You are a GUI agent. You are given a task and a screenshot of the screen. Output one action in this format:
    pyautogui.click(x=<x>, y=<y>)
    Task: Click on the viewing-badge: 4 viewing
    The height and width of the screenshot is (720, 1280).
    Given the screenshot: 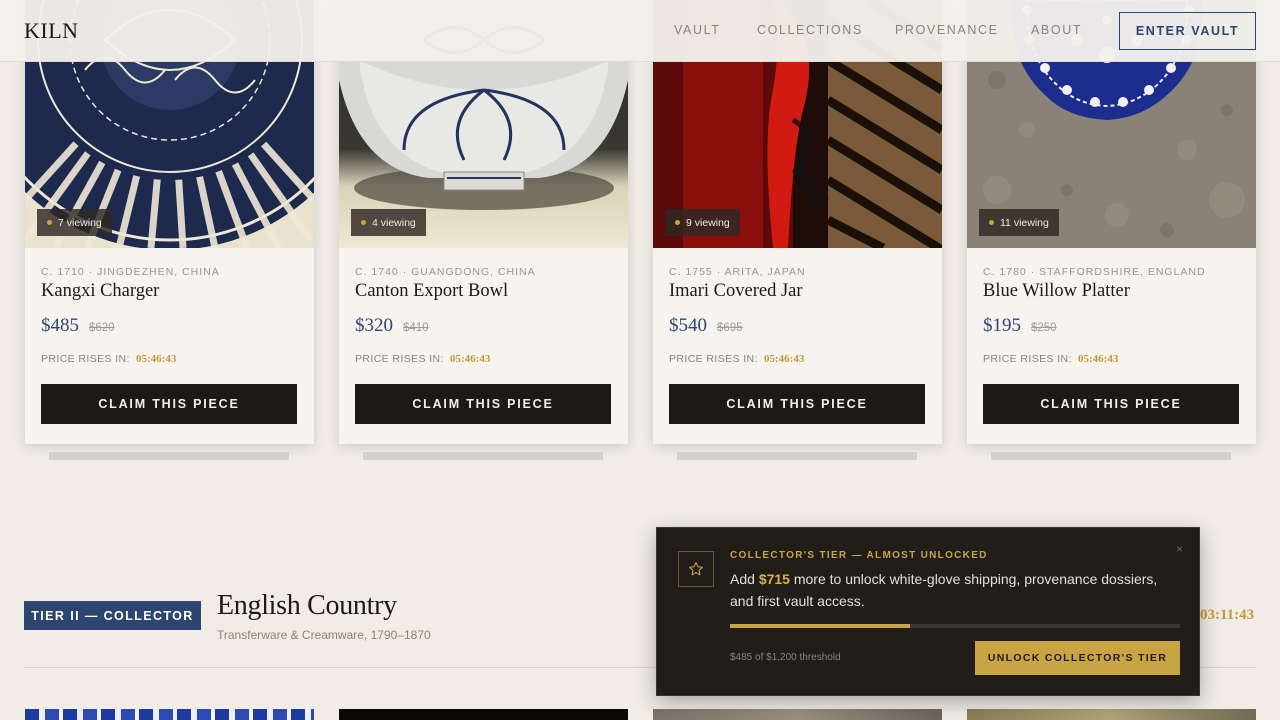 What is the action you would take?
    pyautogui.click(x=388, y=222)
    